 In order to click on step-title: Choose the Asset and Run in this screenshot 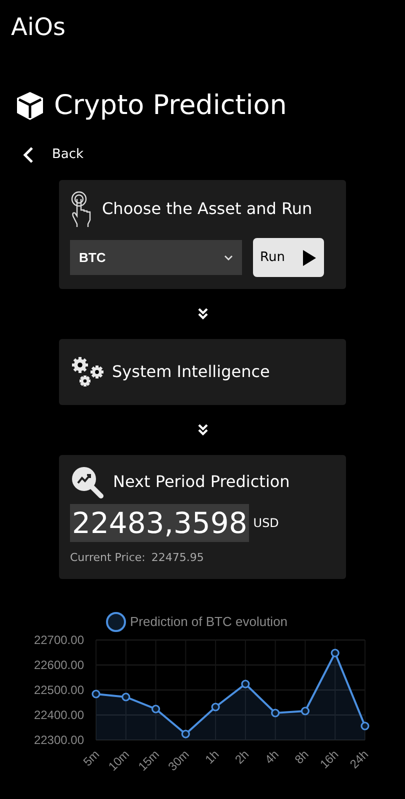, I will do `click(207, 209)`.